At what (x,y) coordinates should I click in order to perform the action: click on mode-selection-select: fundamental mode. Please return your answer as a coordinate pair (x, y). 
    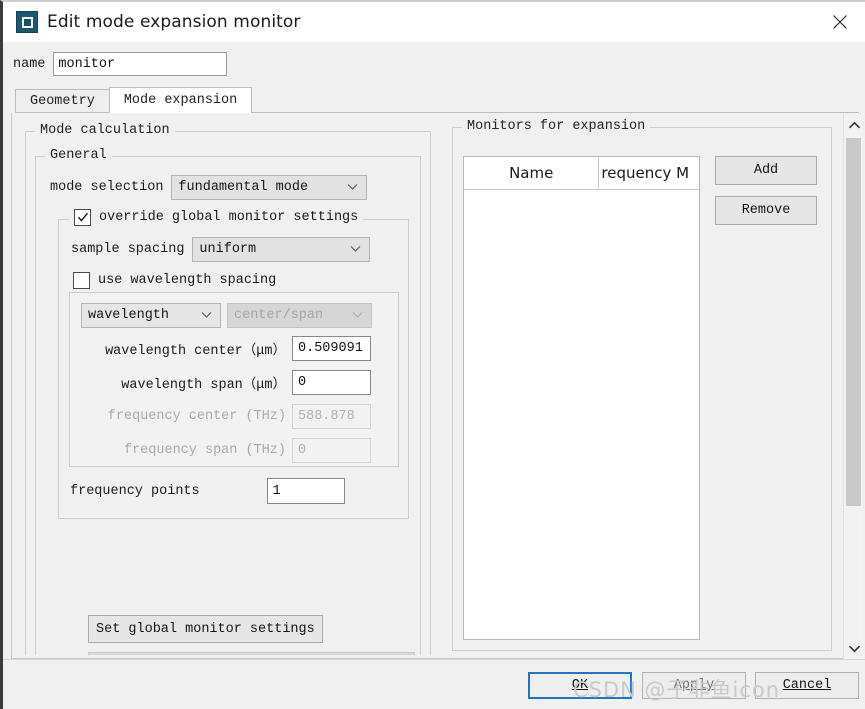
    Looking at the image, I should click on (269, 187).